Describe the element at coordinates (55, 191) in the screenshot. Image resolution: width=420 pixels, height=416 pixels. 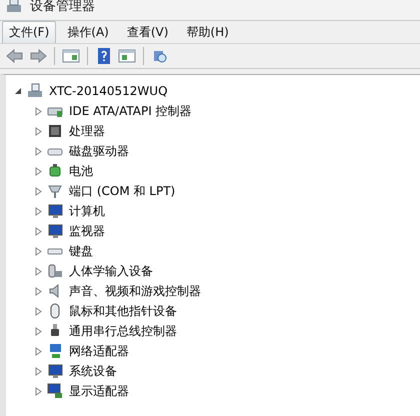
I see `port-plug-icon` at that location.